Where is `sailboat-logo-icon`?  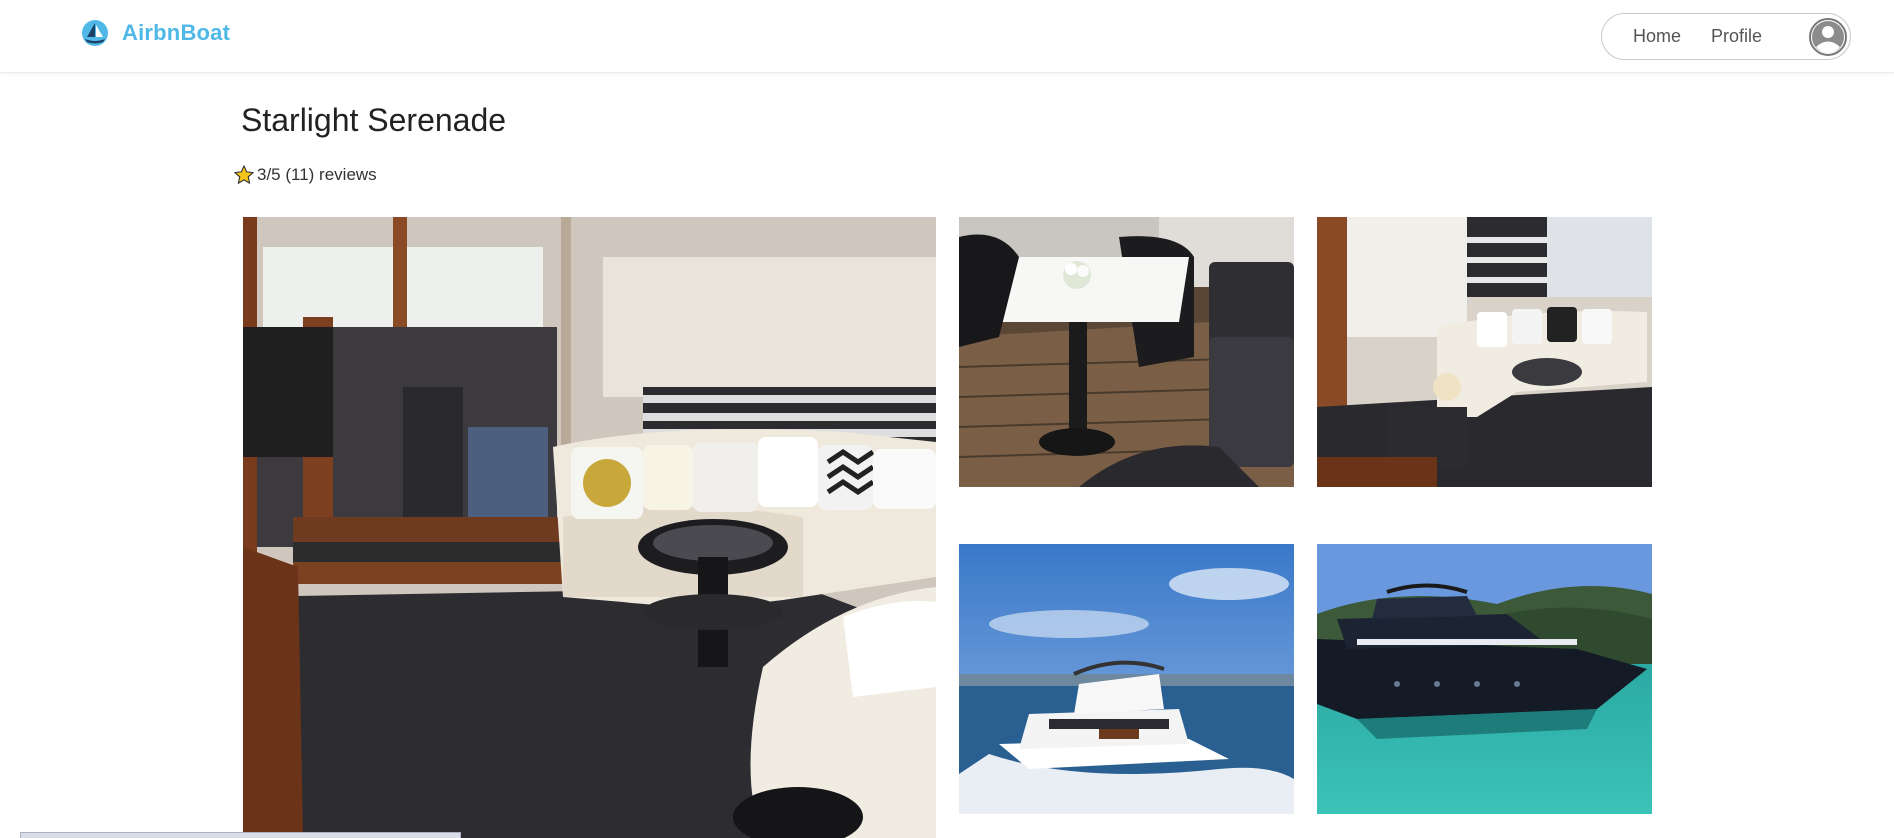
sailboat-logo-icon is located at coordinates (95, 33).